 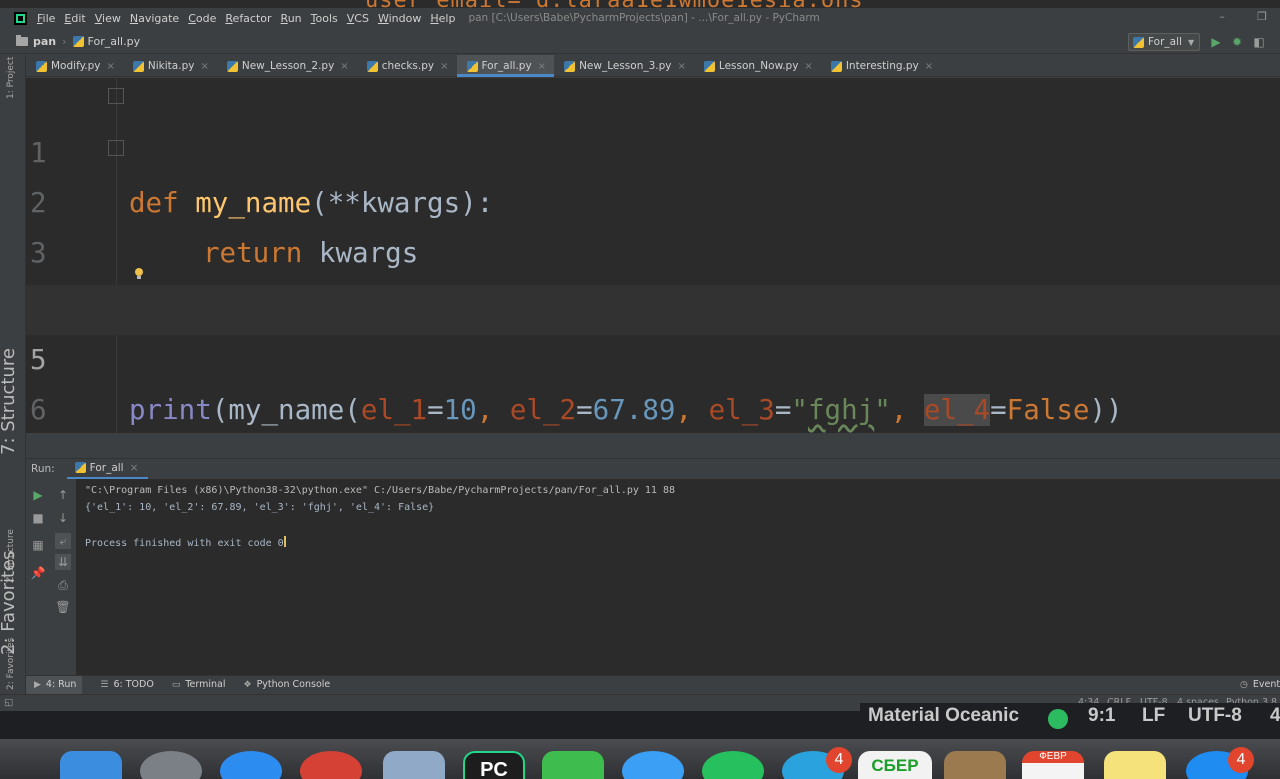 I want to click on menu-view: View, so click(x=108, y=18).